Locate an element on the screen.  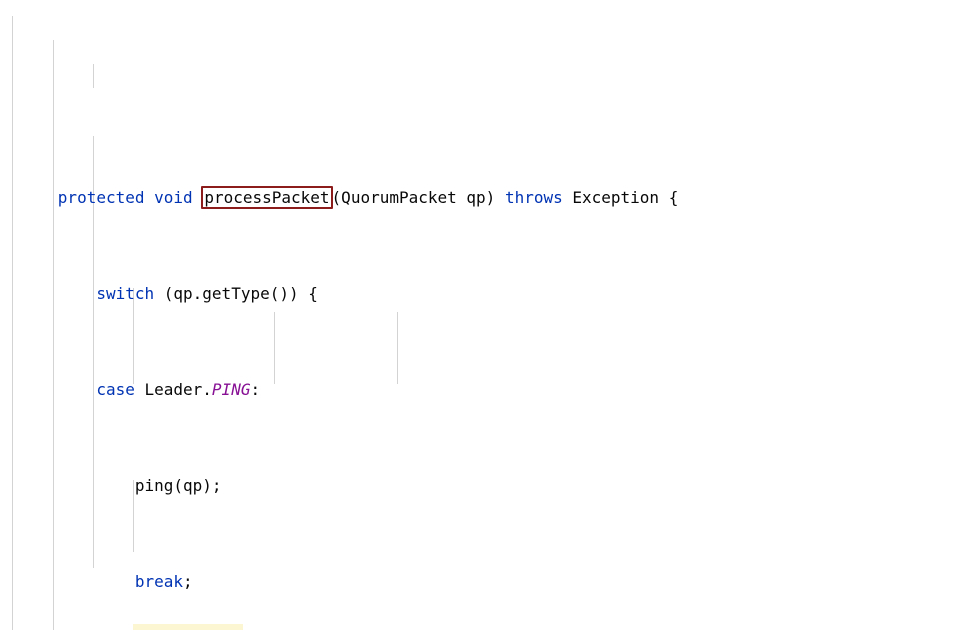
token-params: (QuorumPacket qp) is located at coordinates (418, 197).